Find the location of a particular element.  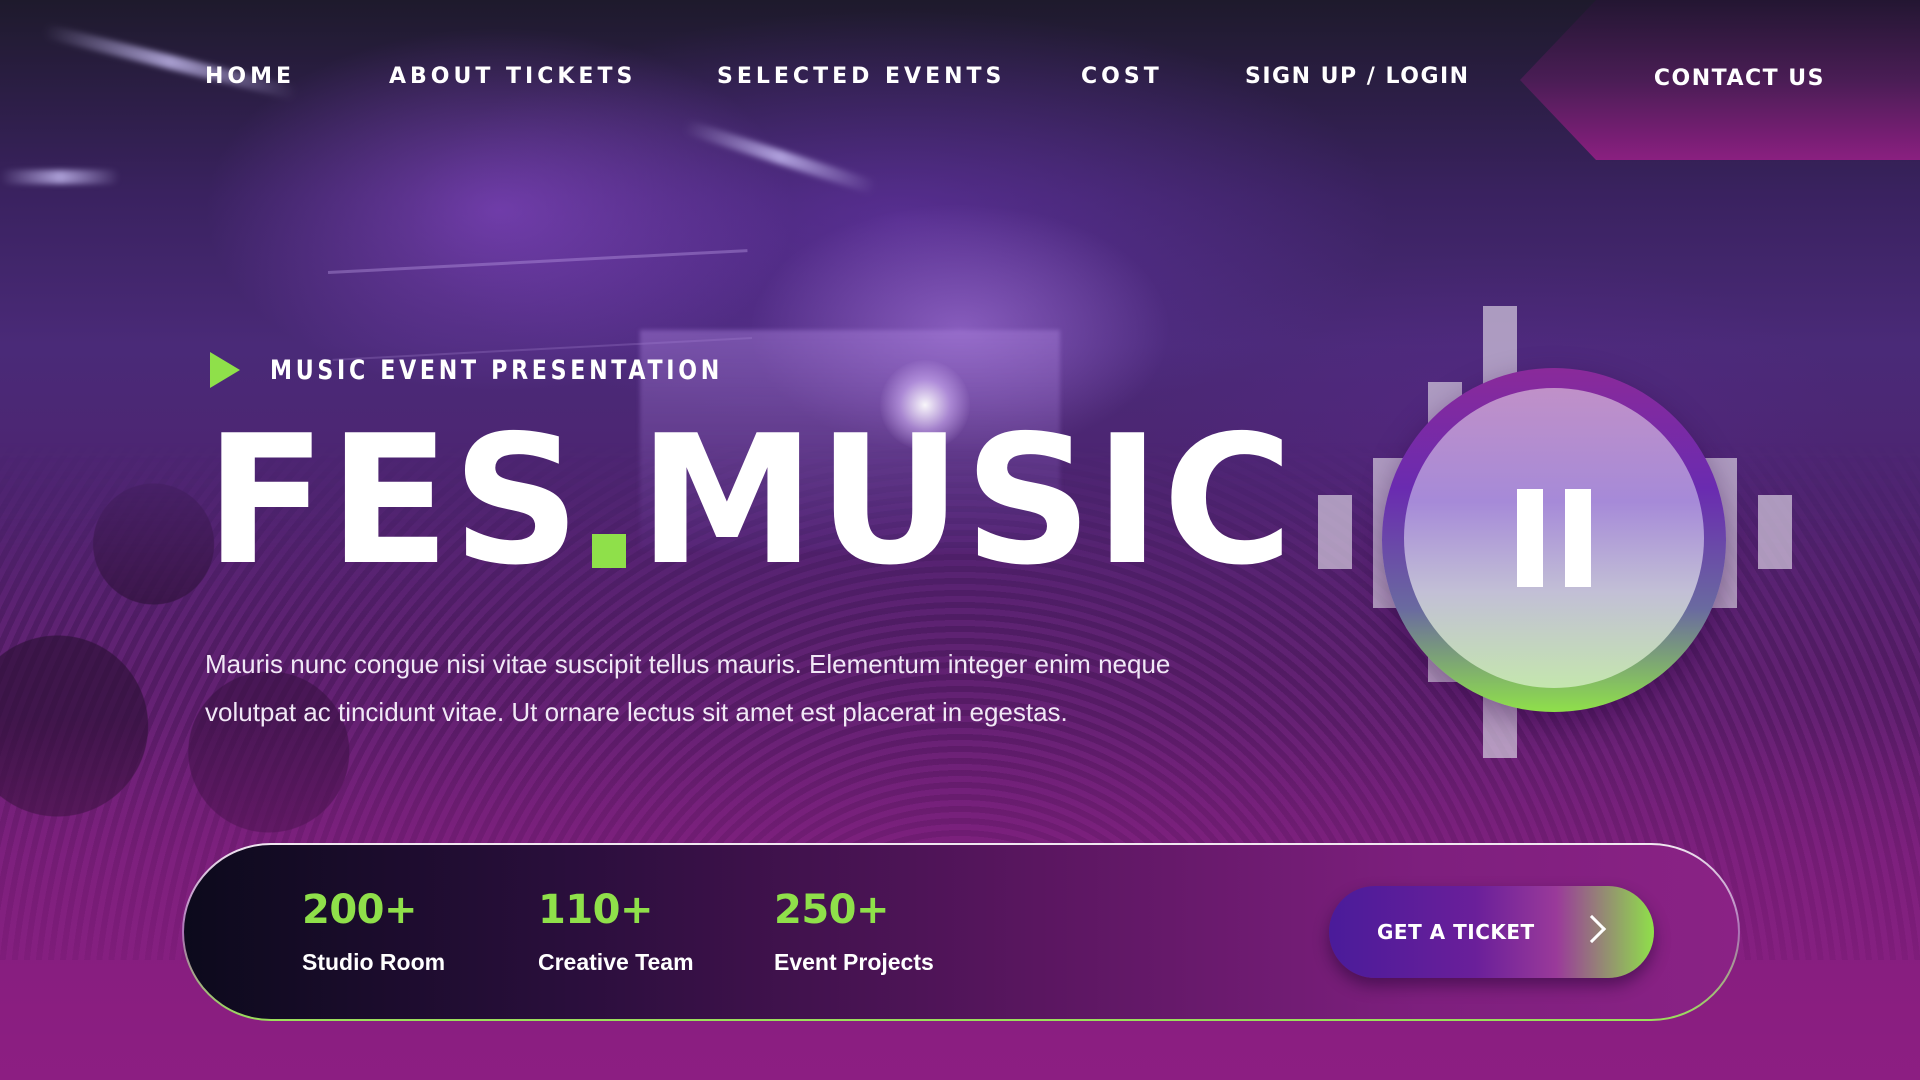

nav-item-home: HOME is located at coordinates (250, 76).